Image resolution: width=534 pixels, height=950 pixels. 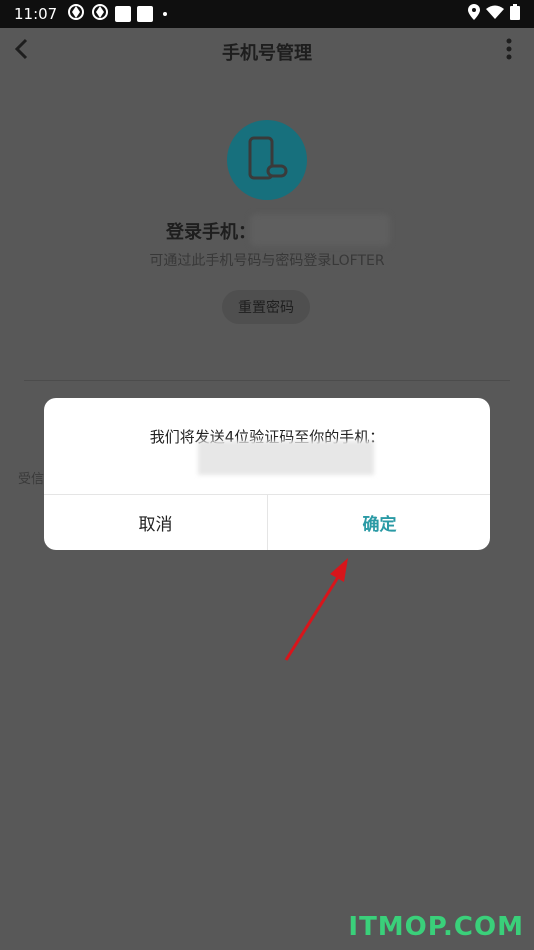 What do you see at coordinates (165, 14) in the screenshot?
I see `more-notifications-icon` at bounding box center [165, 14].